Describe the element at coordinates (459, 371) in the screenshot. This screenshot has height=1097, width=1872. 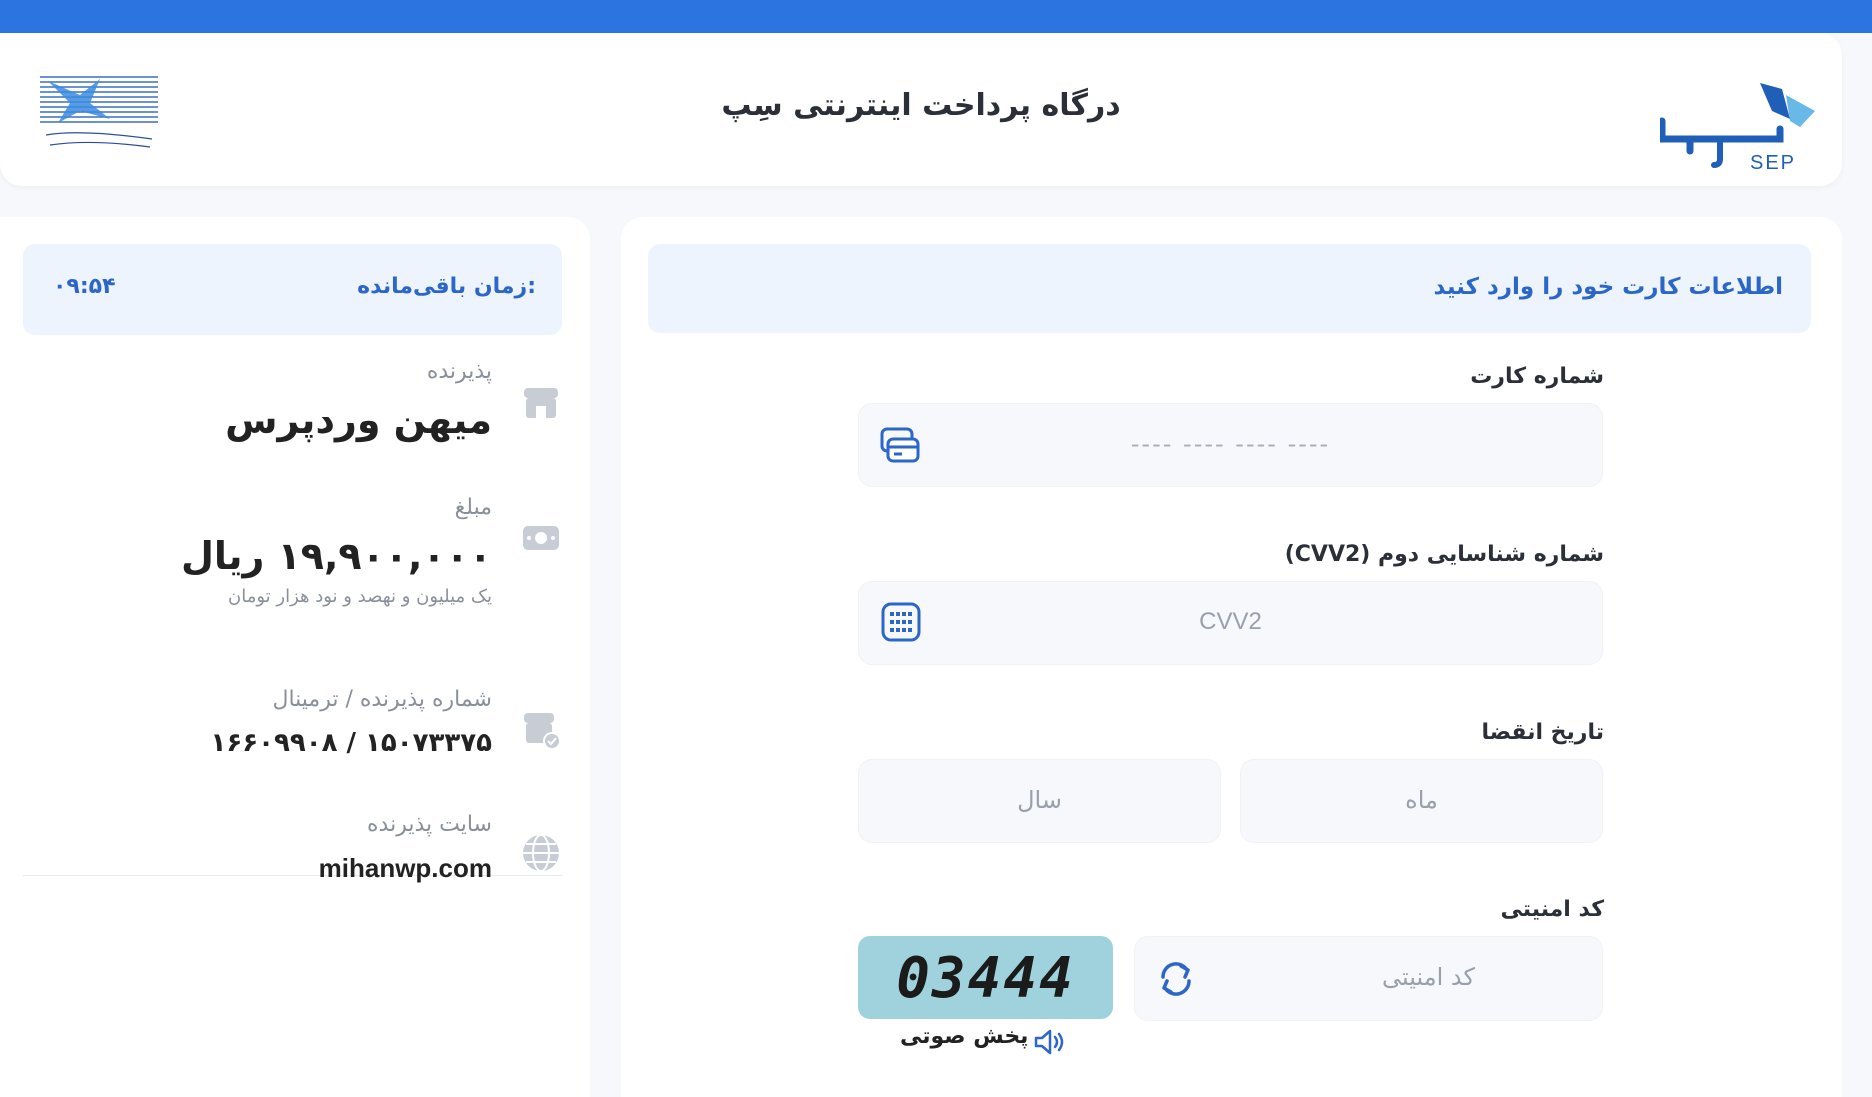
I see `acceptor-label: پذیرنده` at that location.